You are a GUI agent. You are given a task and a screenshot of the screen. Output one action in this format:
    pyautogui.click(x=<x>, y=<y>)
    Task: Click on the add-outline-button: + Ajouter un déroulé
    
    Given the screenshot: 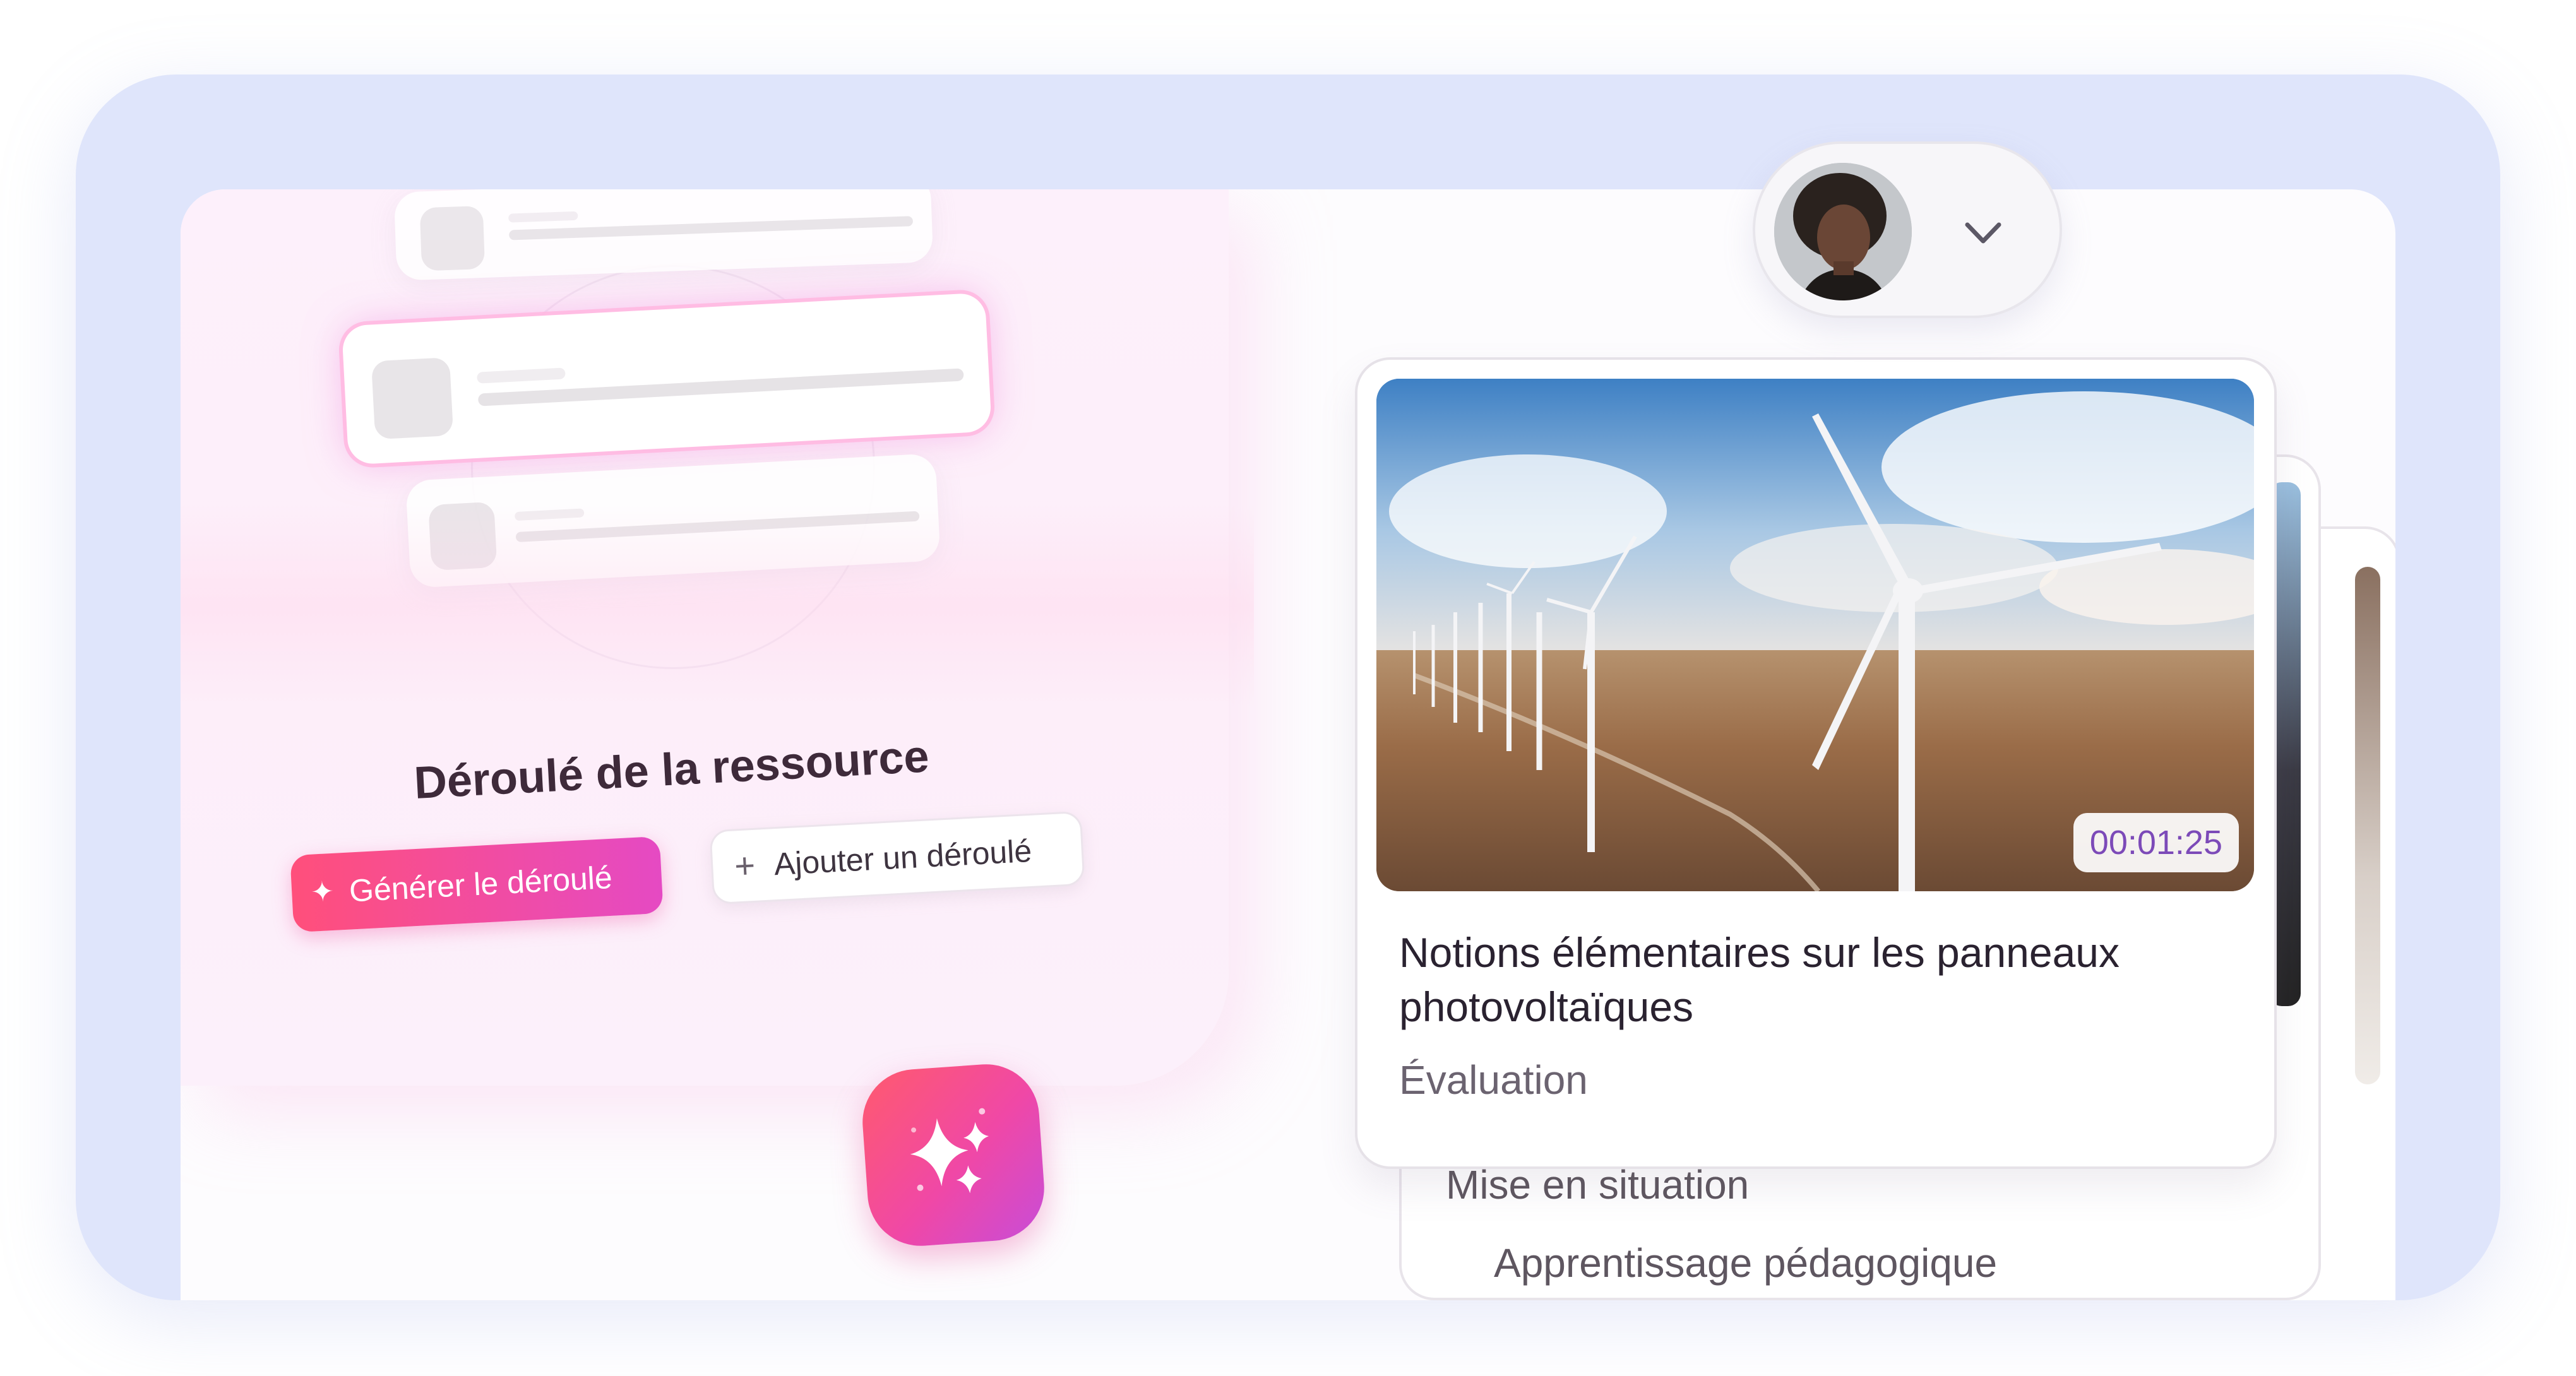 What is the action you would take?
    pyautogui.click(x=897, y=857)
    